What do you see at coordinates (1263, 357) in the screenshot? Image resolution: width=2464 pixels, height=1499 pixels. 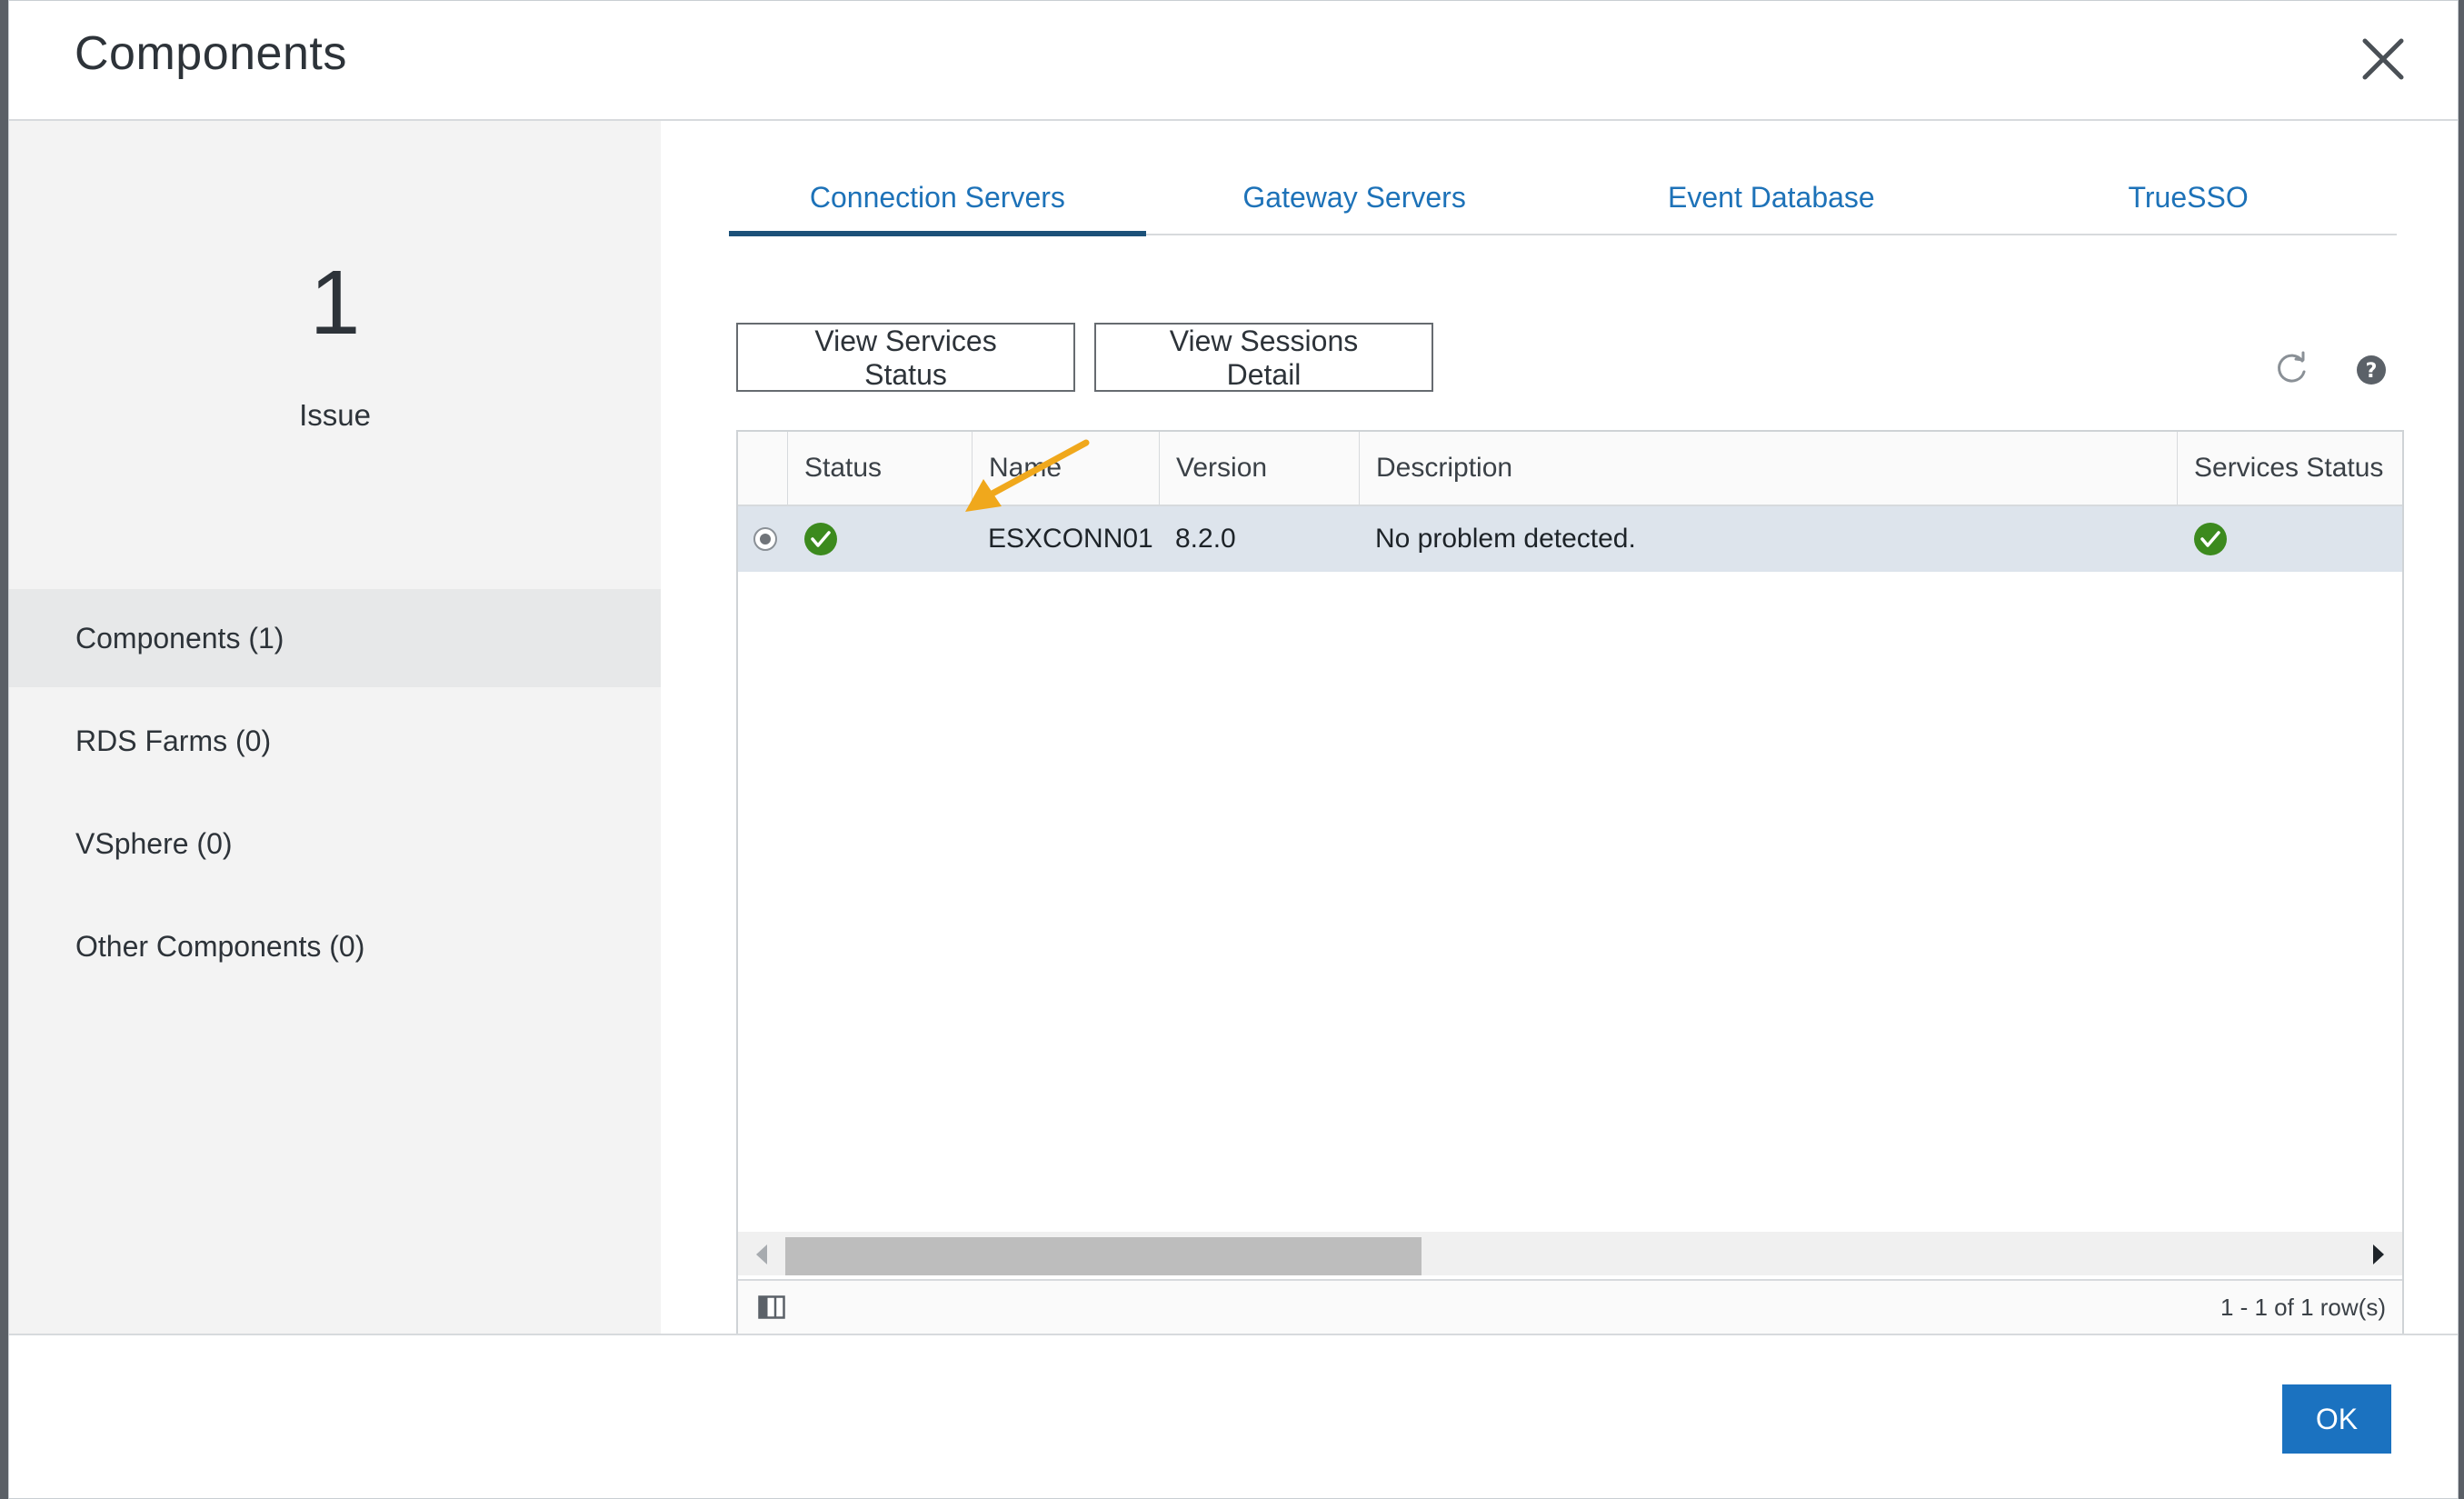 I see `view-sessions-detail-button: View Sessions Detail` at bounding box center [1263, 357].